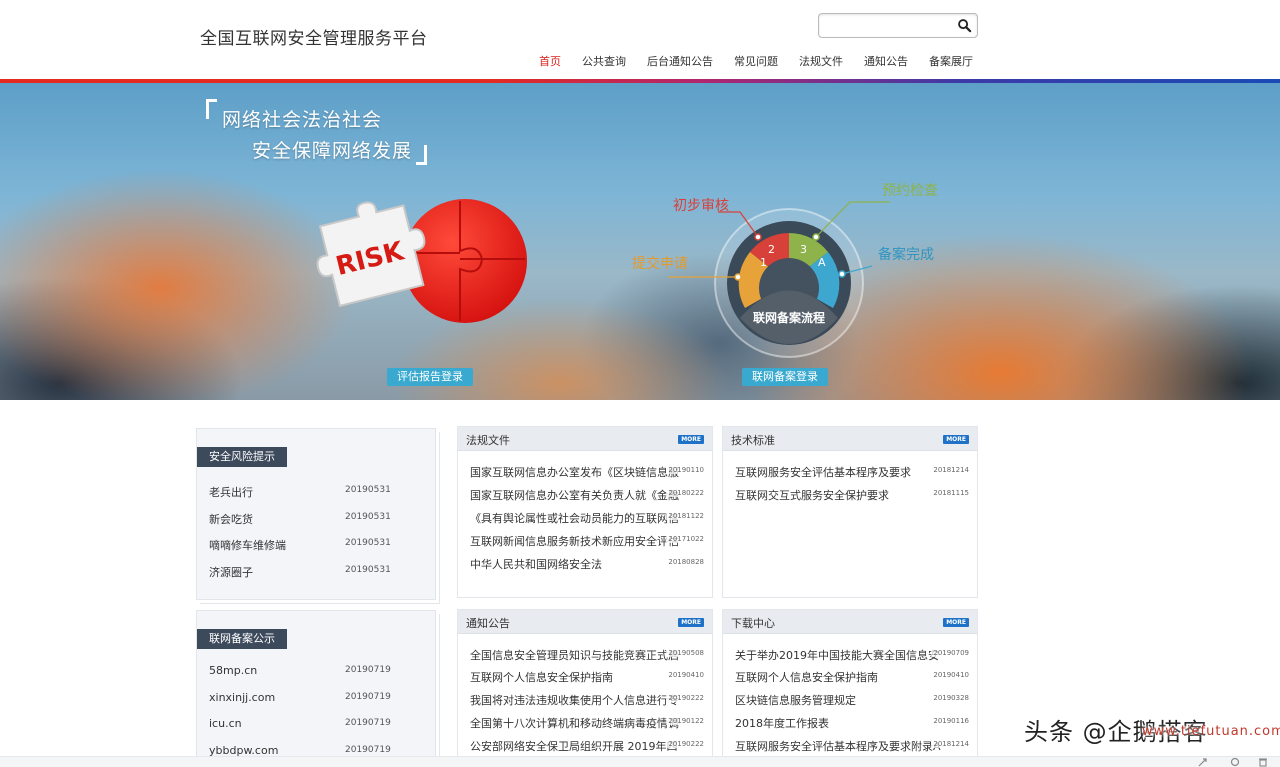  What do you see at coordinates (319, 701) in the screenshot?
I see `list-item: xinxinjj.com 20190719` at bounding box center [319, 701].